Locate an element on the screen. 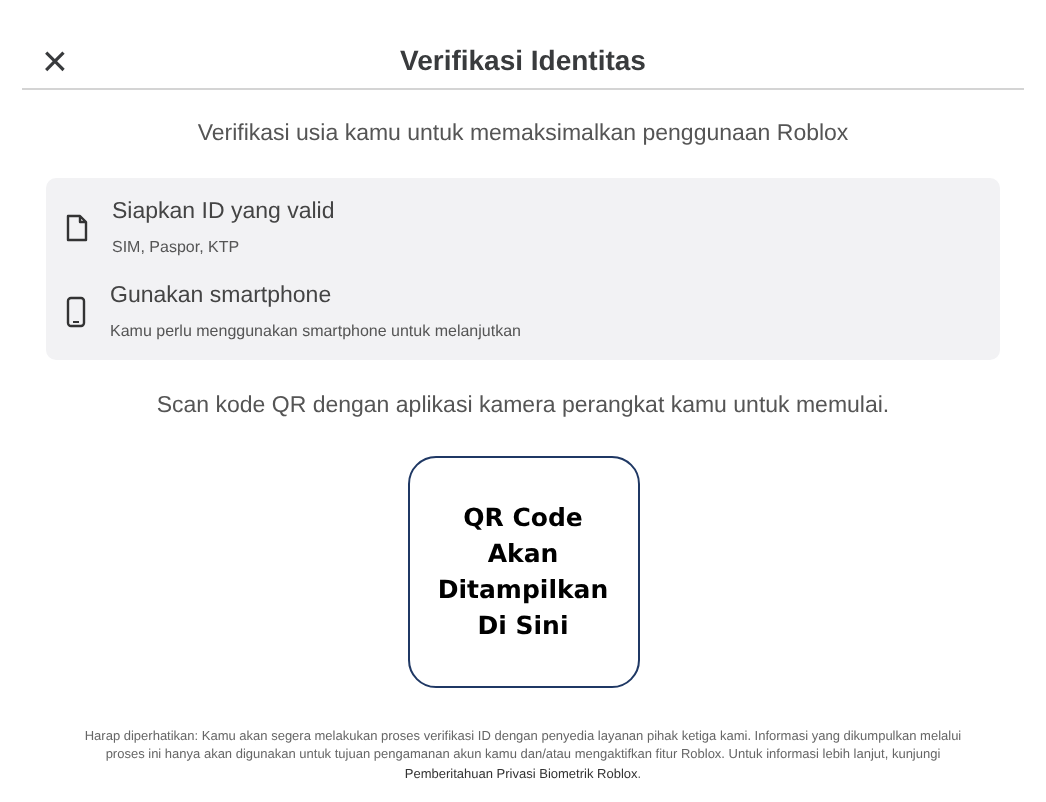  requirement-detail: SIM, Paspor, KTP is located at coordinates (177, 247).